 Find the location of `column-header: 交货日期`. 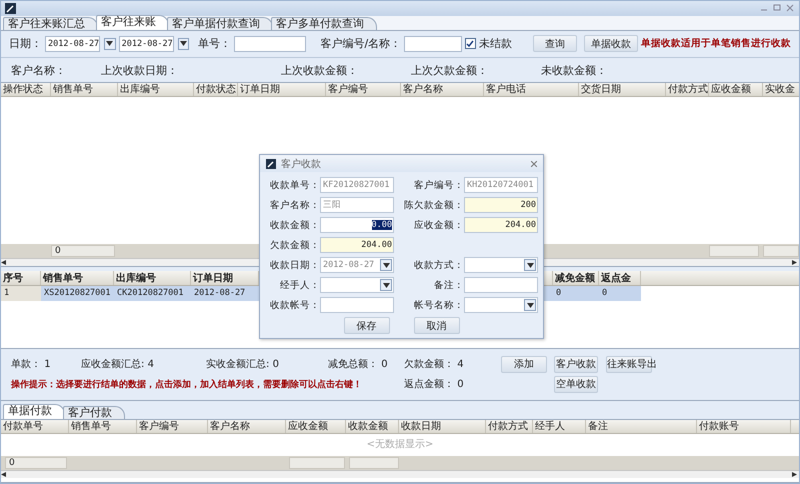

column-header: 交货日期 is located at coordinates (622, 89).